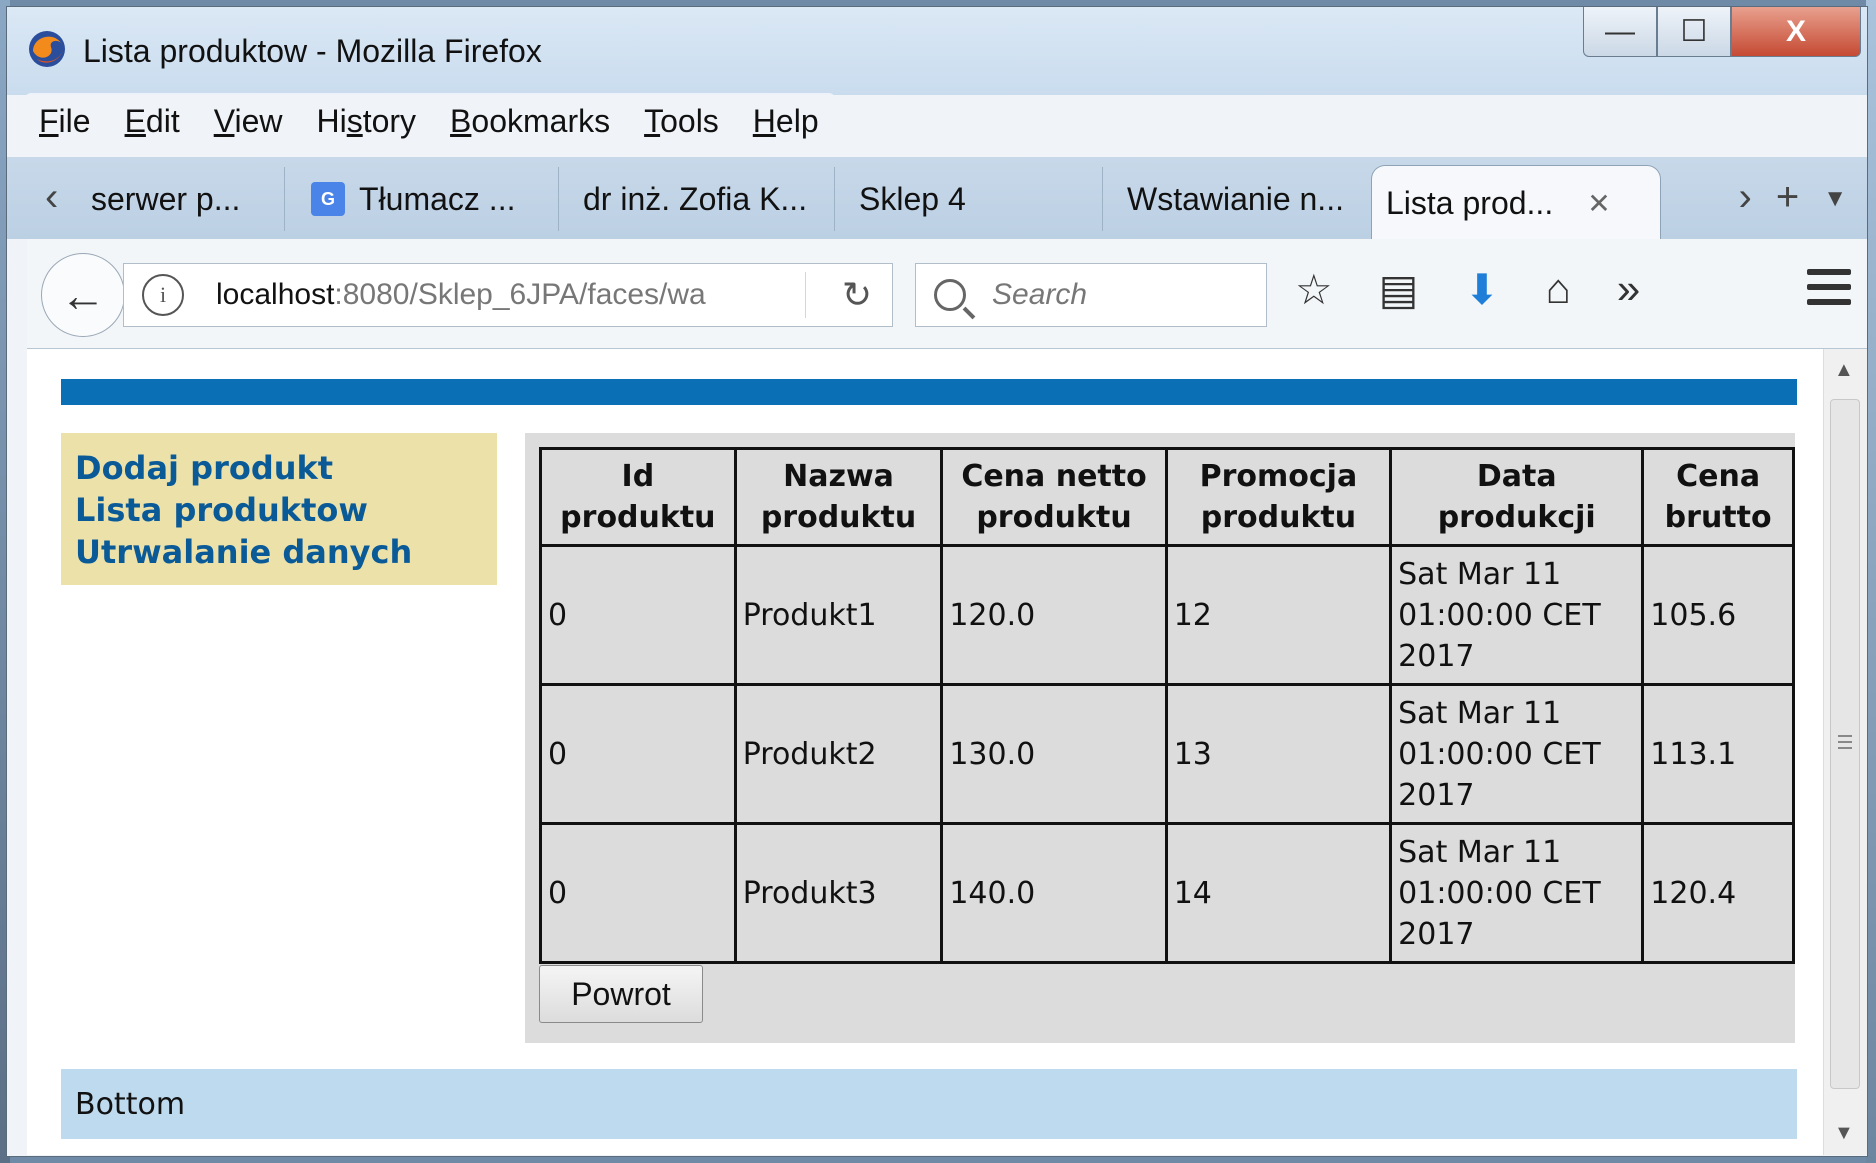  I want to click on minimize-button: —, so click(1620, 32).